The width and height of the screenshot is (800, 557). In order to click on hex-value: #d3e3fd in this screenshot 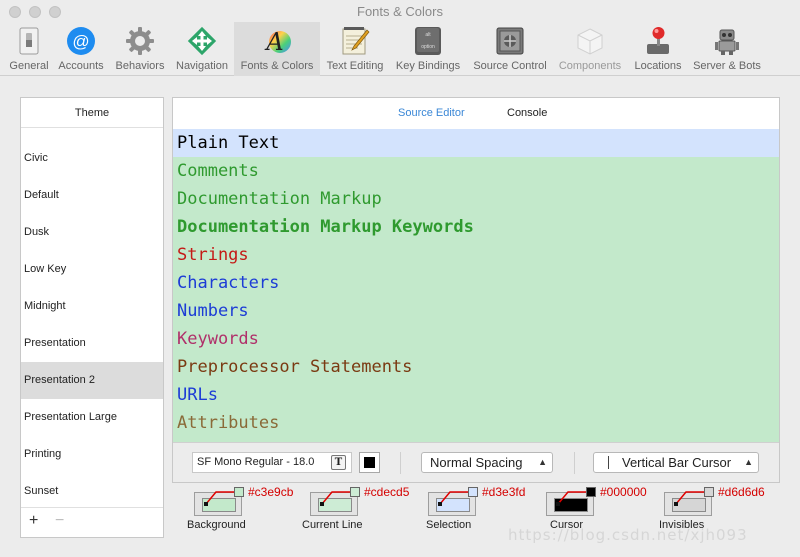, I will do `click(504, 492)`.